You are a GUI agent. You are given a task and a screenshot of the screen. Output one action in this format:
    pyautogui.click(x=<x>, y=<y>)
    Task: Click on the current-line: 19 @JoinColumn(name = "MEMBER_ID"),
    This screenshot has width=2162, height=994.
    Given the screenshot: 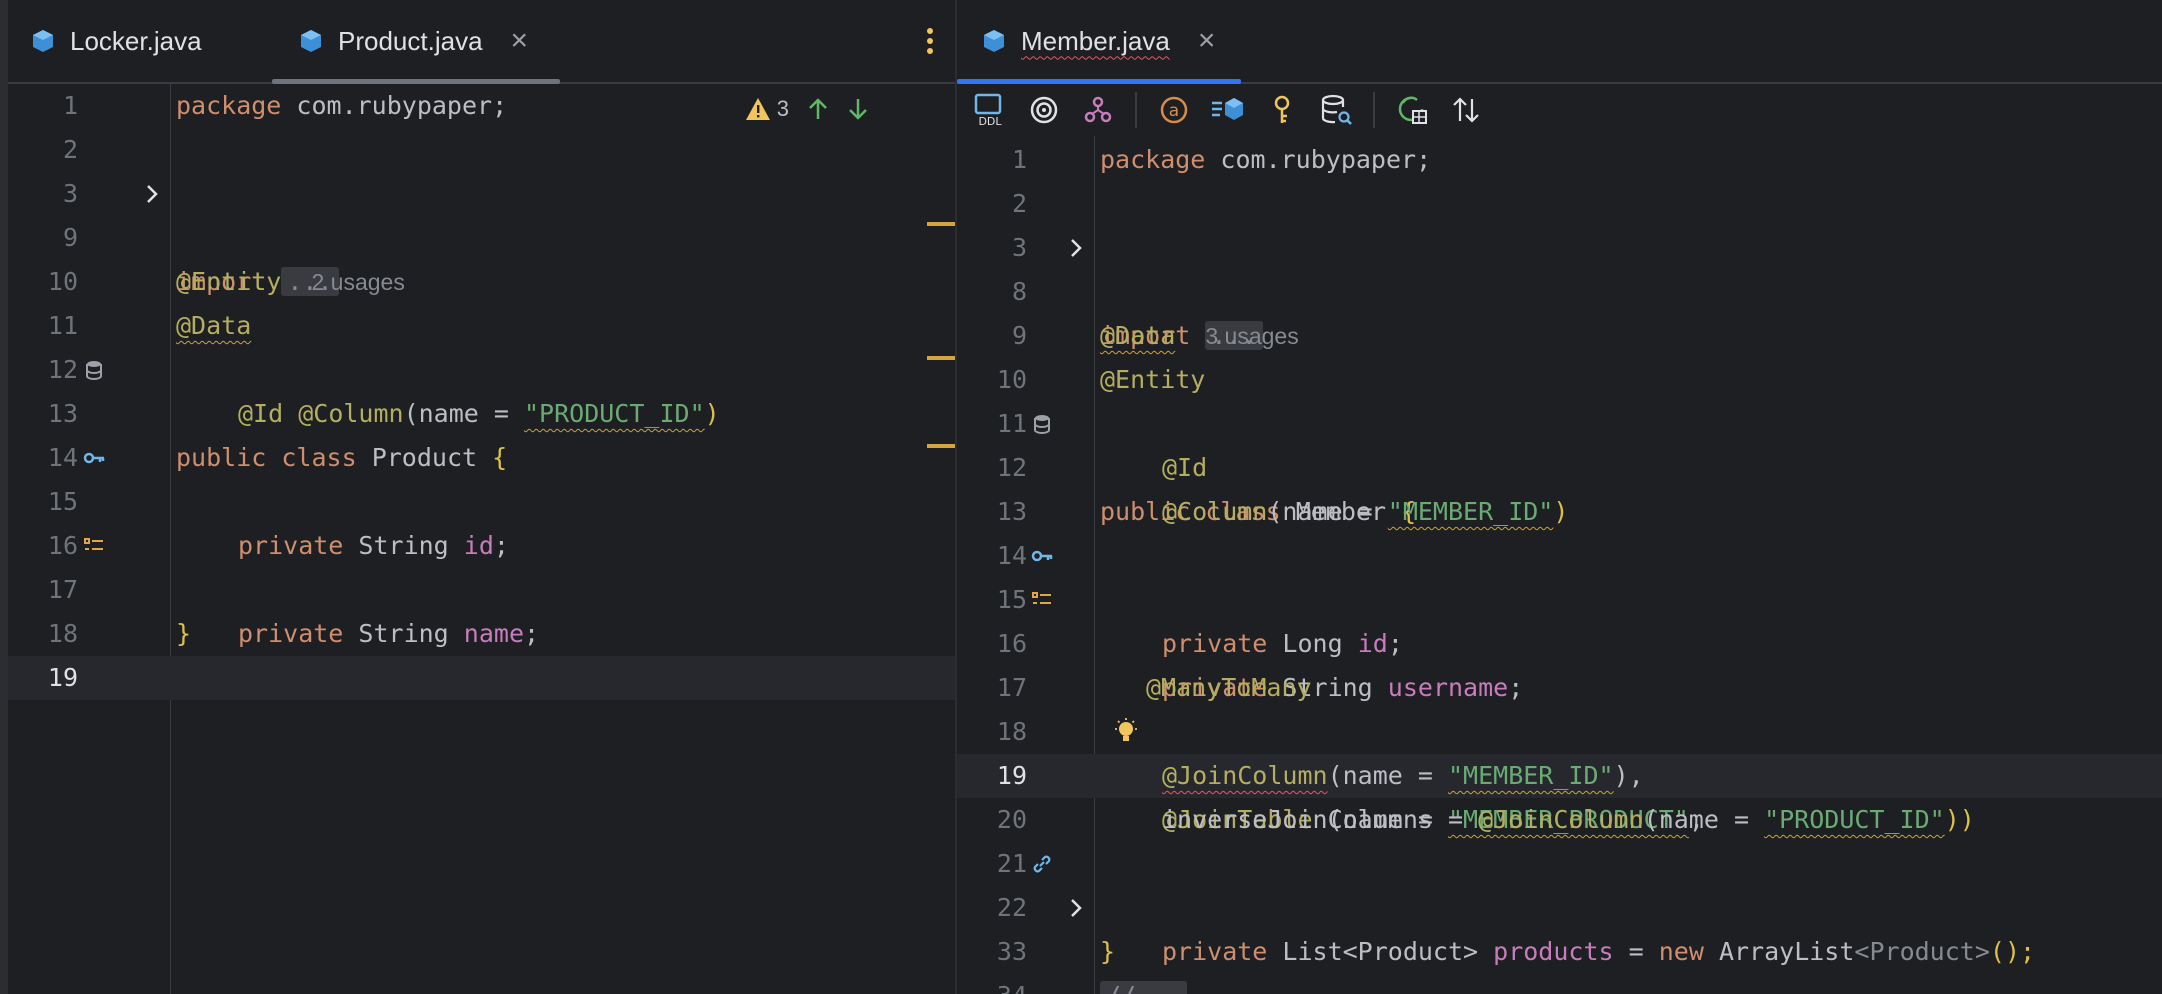 What is the action you would take?
    pyautogui.click(x=1559, y=776)
    